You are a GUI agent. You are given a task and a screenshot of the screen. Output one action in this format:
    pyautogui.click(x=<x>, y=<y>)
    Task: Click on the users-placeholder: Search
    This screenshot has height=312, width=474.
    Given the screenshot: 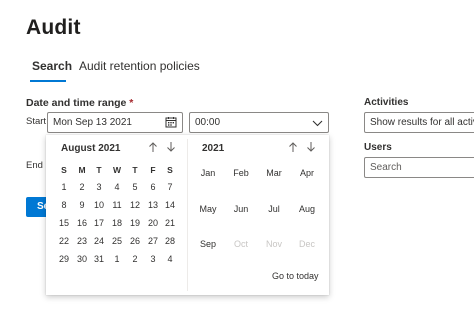 What is the action you would take?
    pyautogui.click(x=386, y=167)
    